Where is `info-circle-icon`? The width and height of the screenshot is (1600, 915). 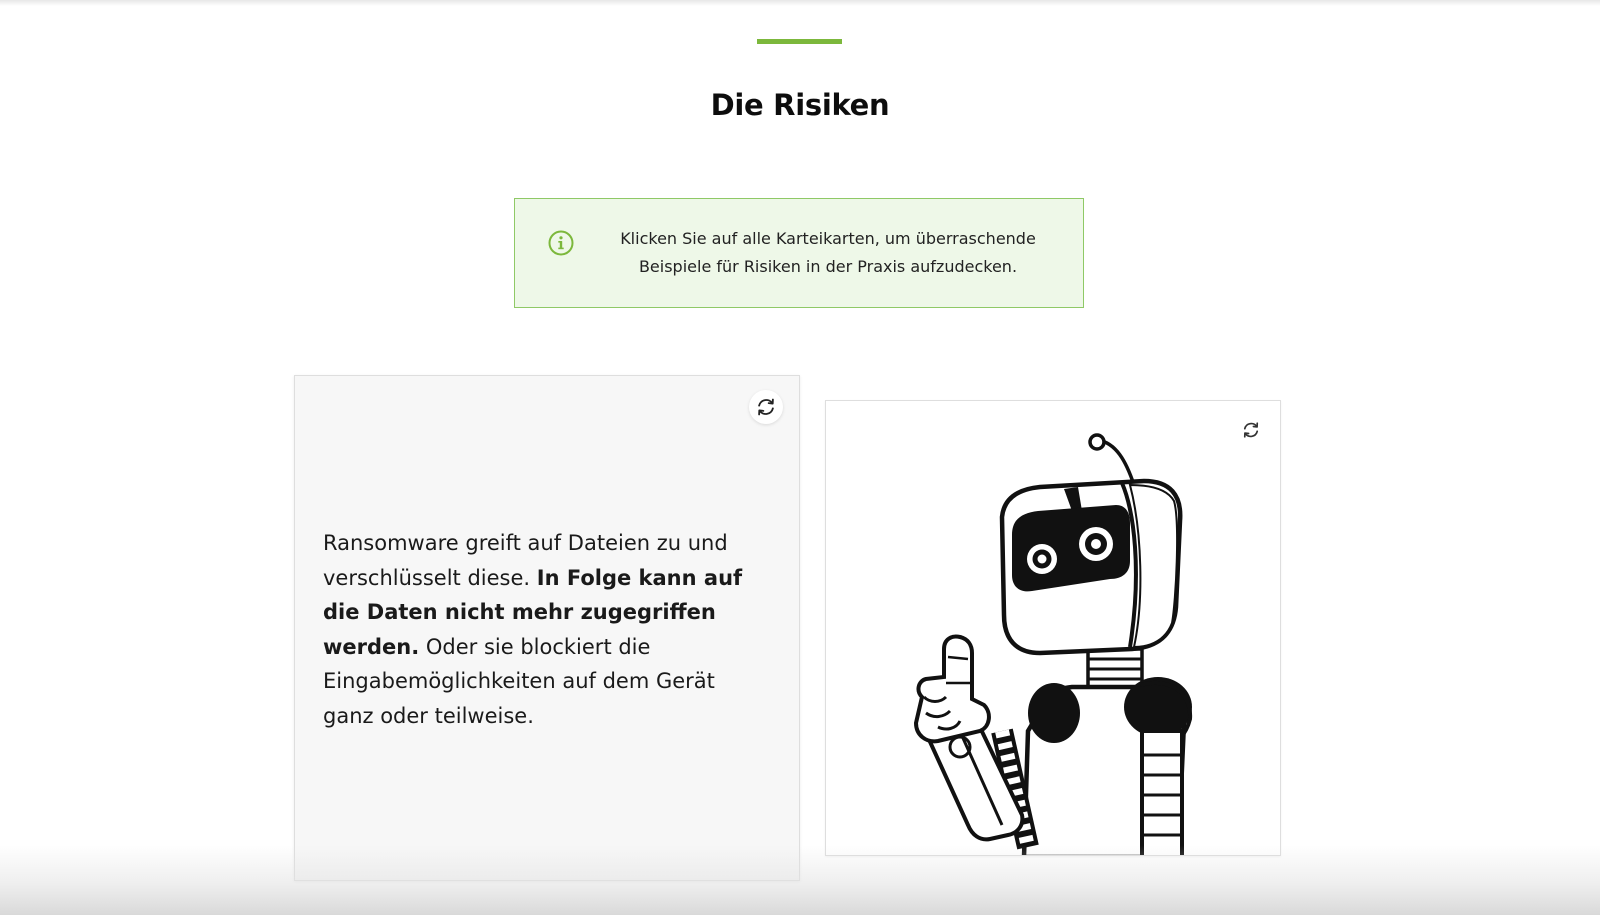 info-circle-icon is located at coordinates (561, 243).